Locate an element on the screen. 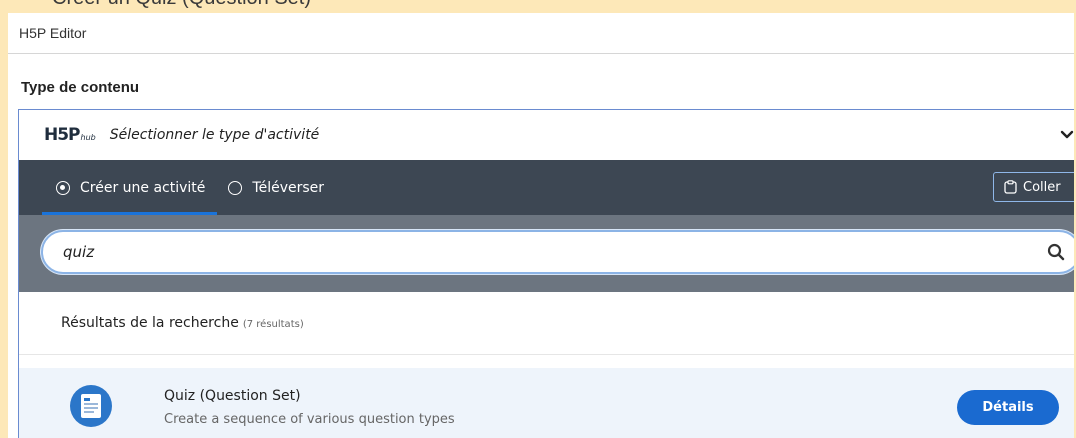  tab-create-label: Créer une activité is located at coordinates (143, 187).